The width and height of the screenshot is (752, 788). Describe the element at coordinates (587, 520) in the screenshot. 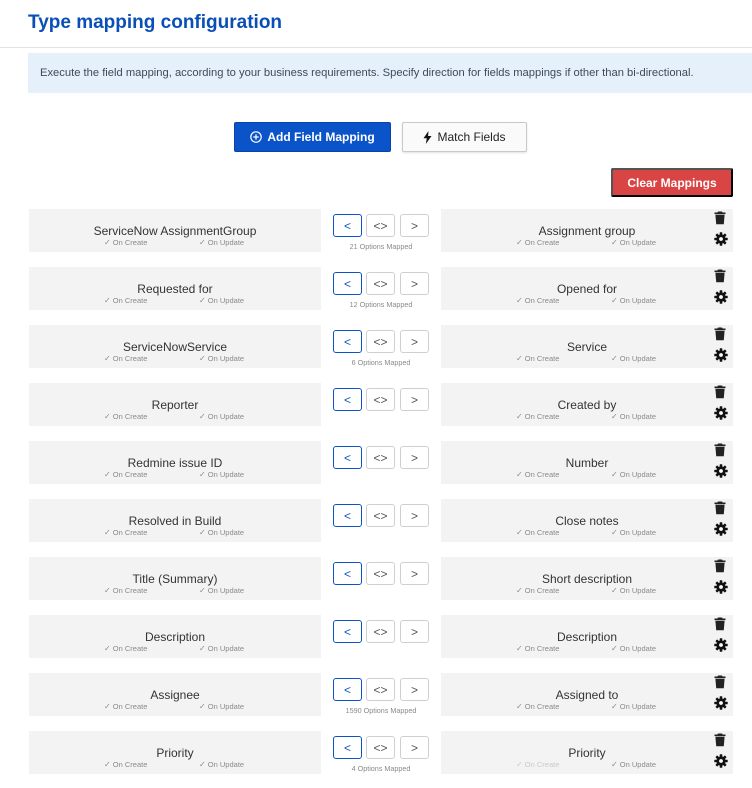

I see `target-field: Close notes ✓ On Create ✓ On Update` at that location.